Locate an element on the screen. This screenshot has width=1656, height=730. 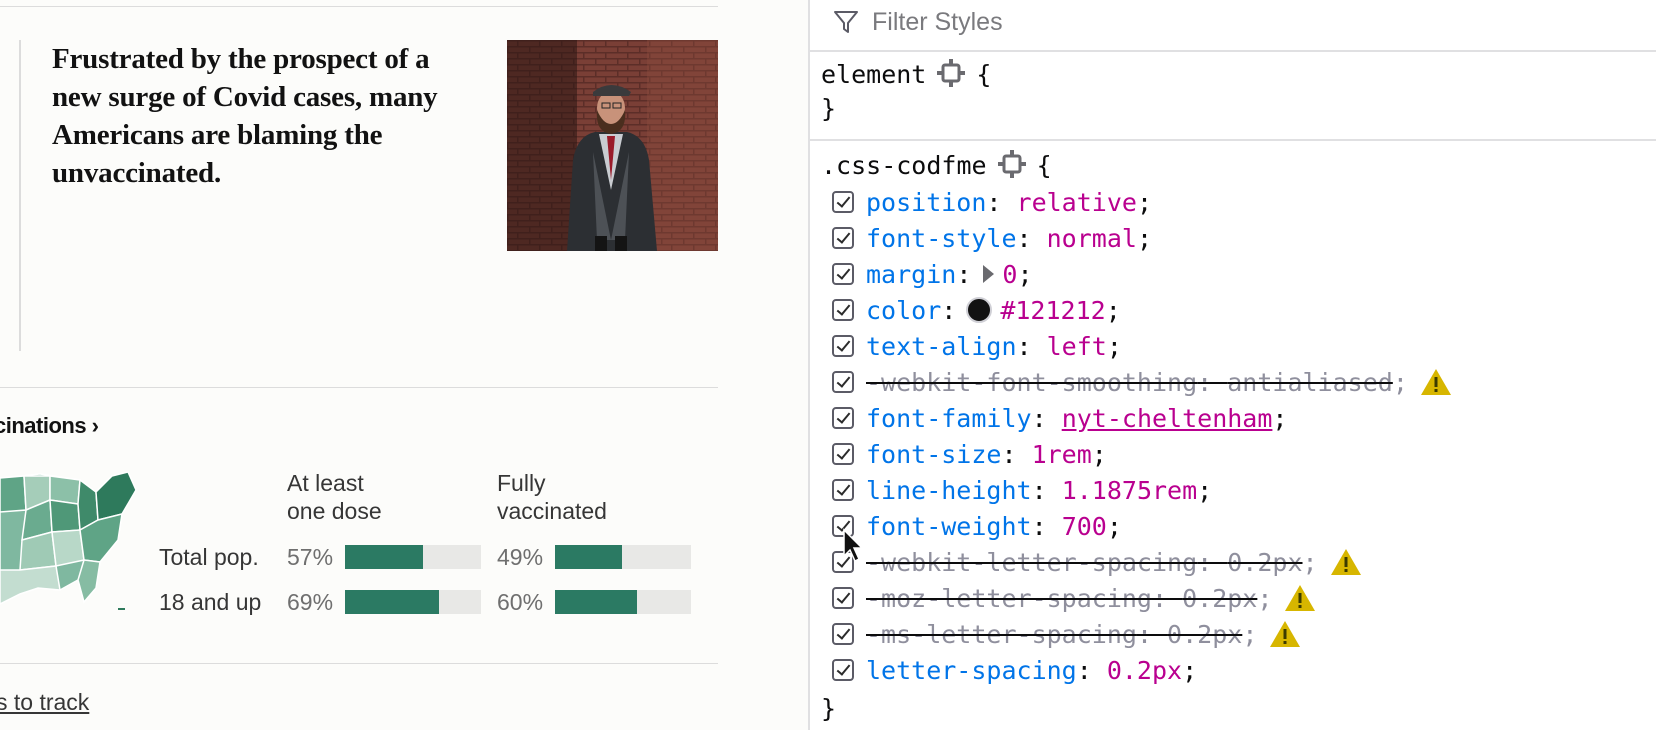
color-swatch is located at coordinates (979, 310).